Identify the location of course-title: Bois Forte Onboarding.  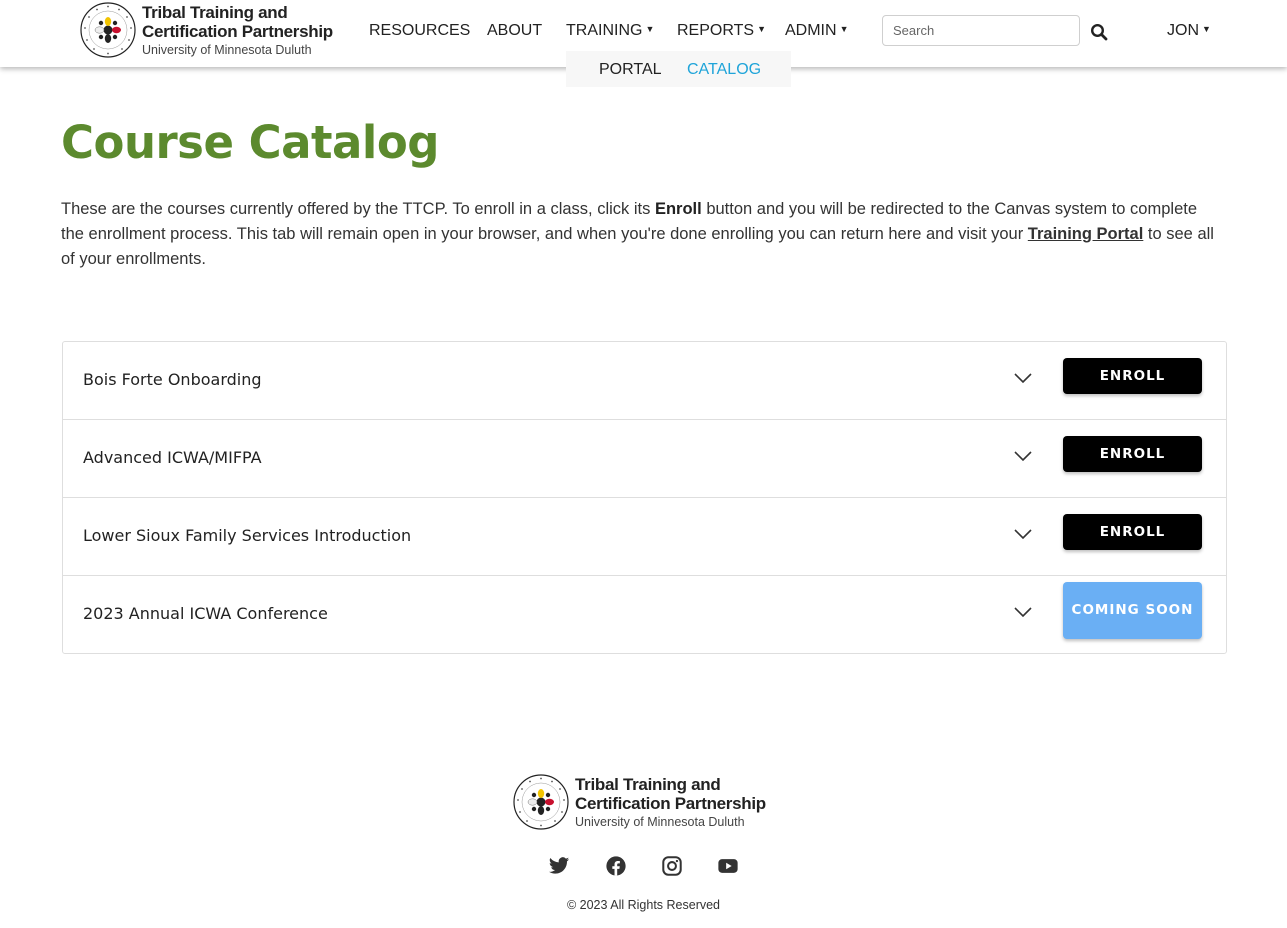
(172, 379).